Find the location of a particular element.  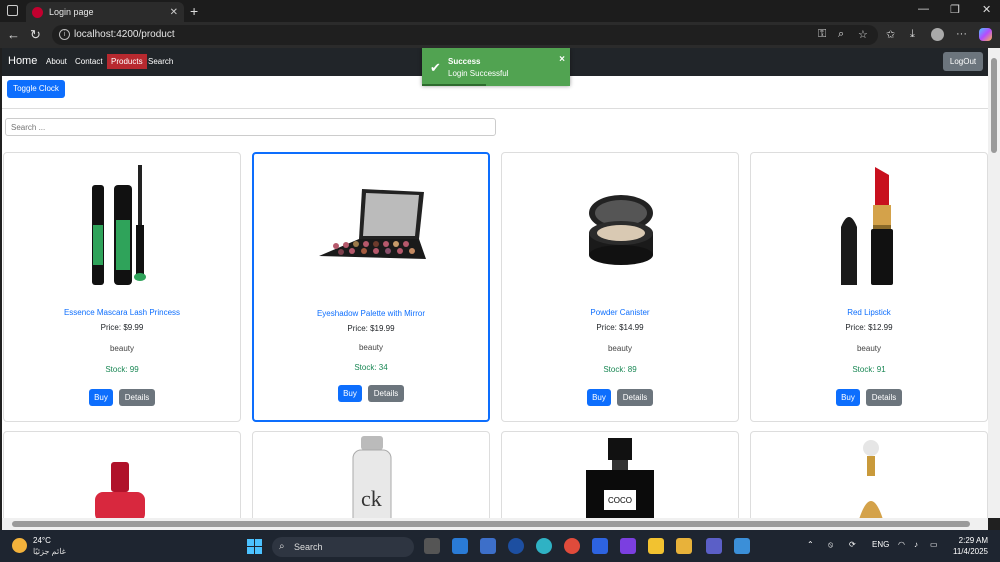

azure-icon is located at coordinates (488, 546).